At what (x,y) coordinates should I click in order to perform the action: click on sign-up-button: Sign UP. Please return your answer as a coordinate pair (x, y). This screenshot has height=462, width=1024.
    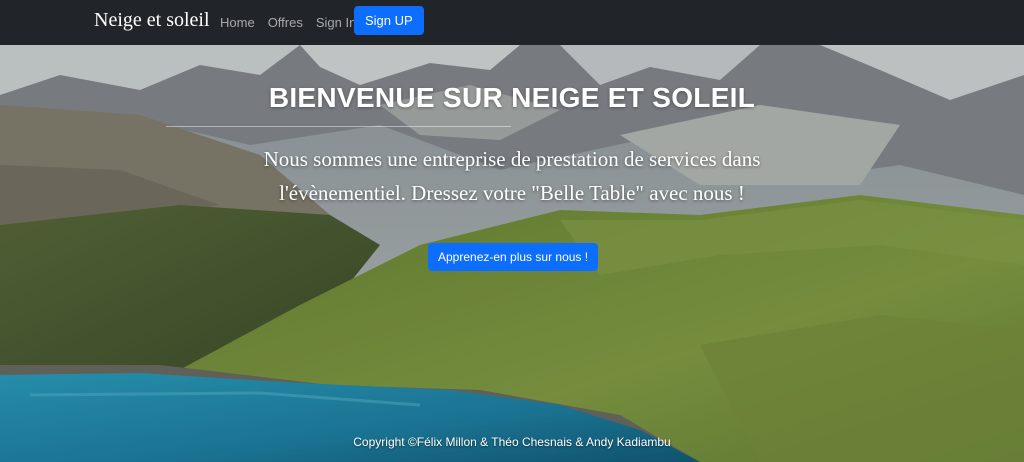
    Looking at the image, I should click on (389, 20).